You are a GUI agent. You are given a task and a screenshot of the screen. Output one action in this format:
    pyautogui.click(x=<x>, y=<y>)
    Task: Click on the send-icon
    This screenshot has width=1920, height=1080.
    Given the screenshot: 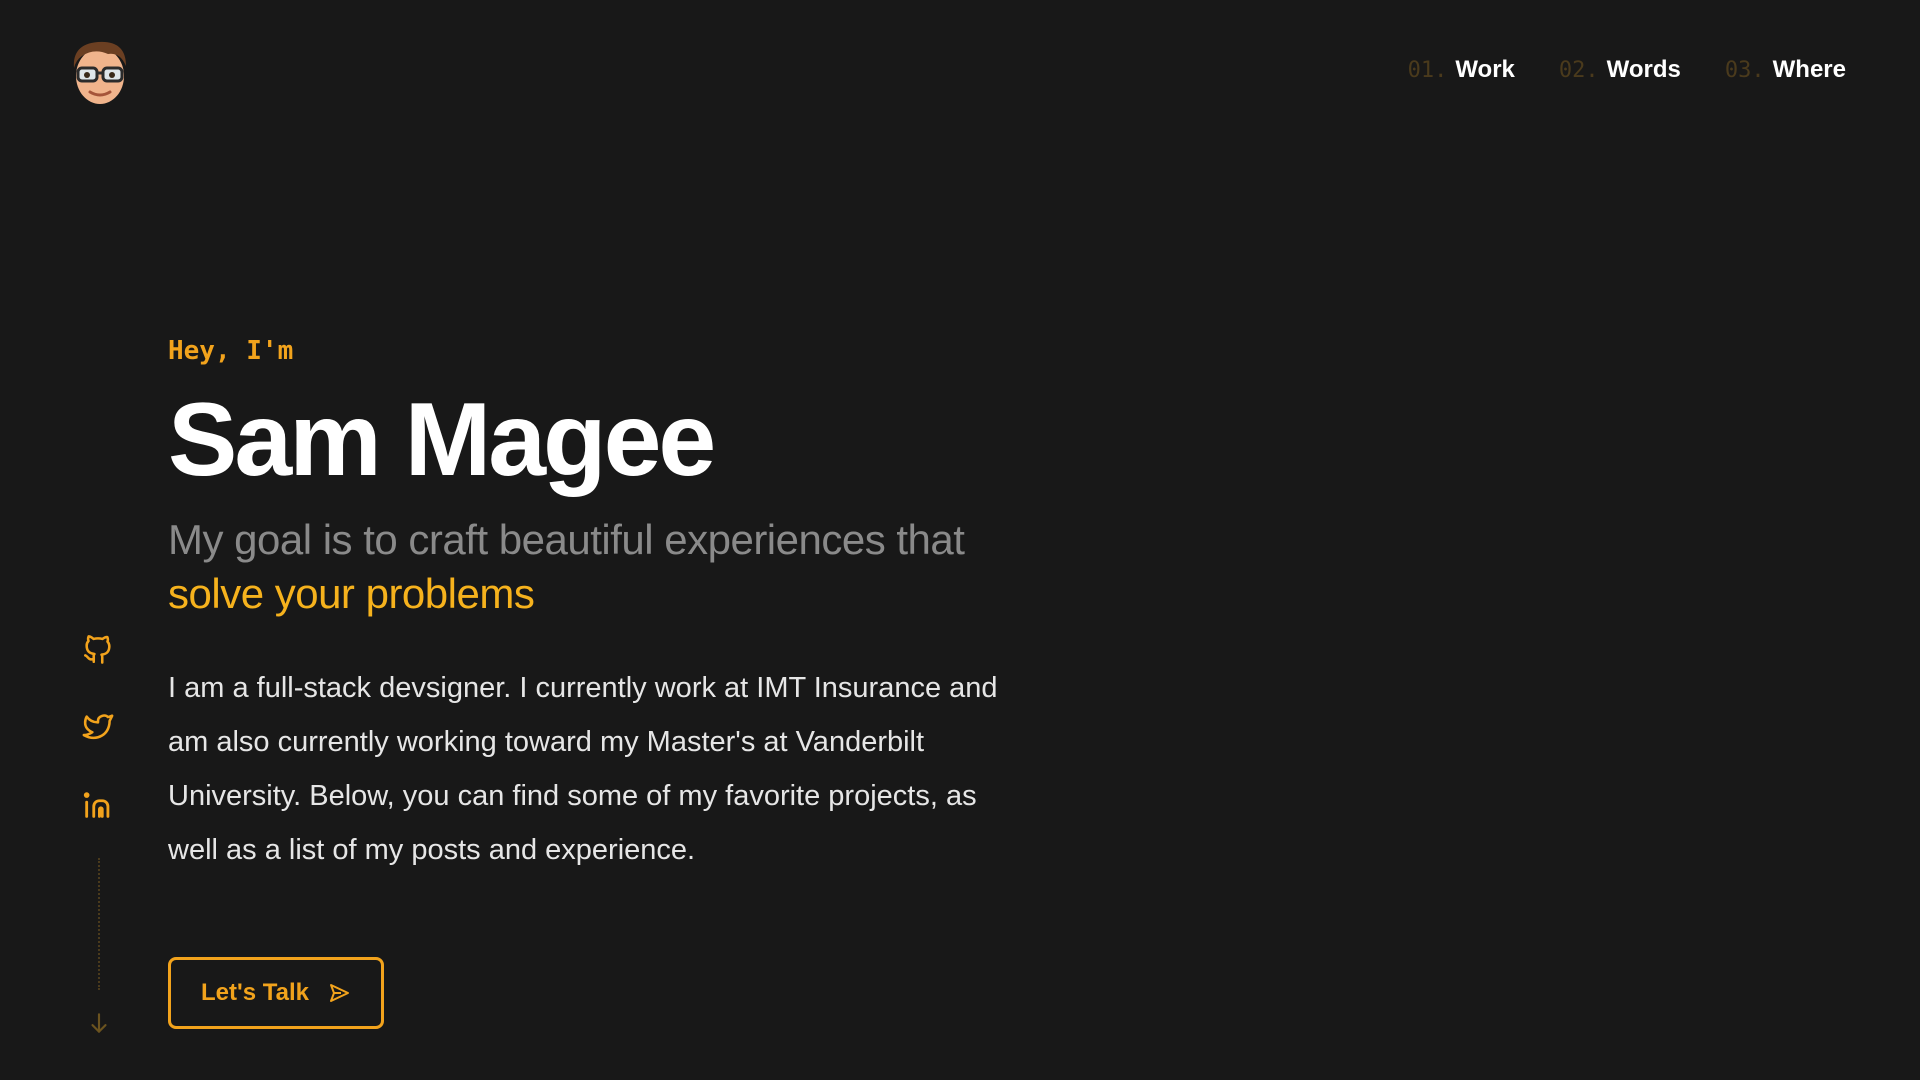 What is the action you would take?
    pyautogui.click(x=339, y=993)
    